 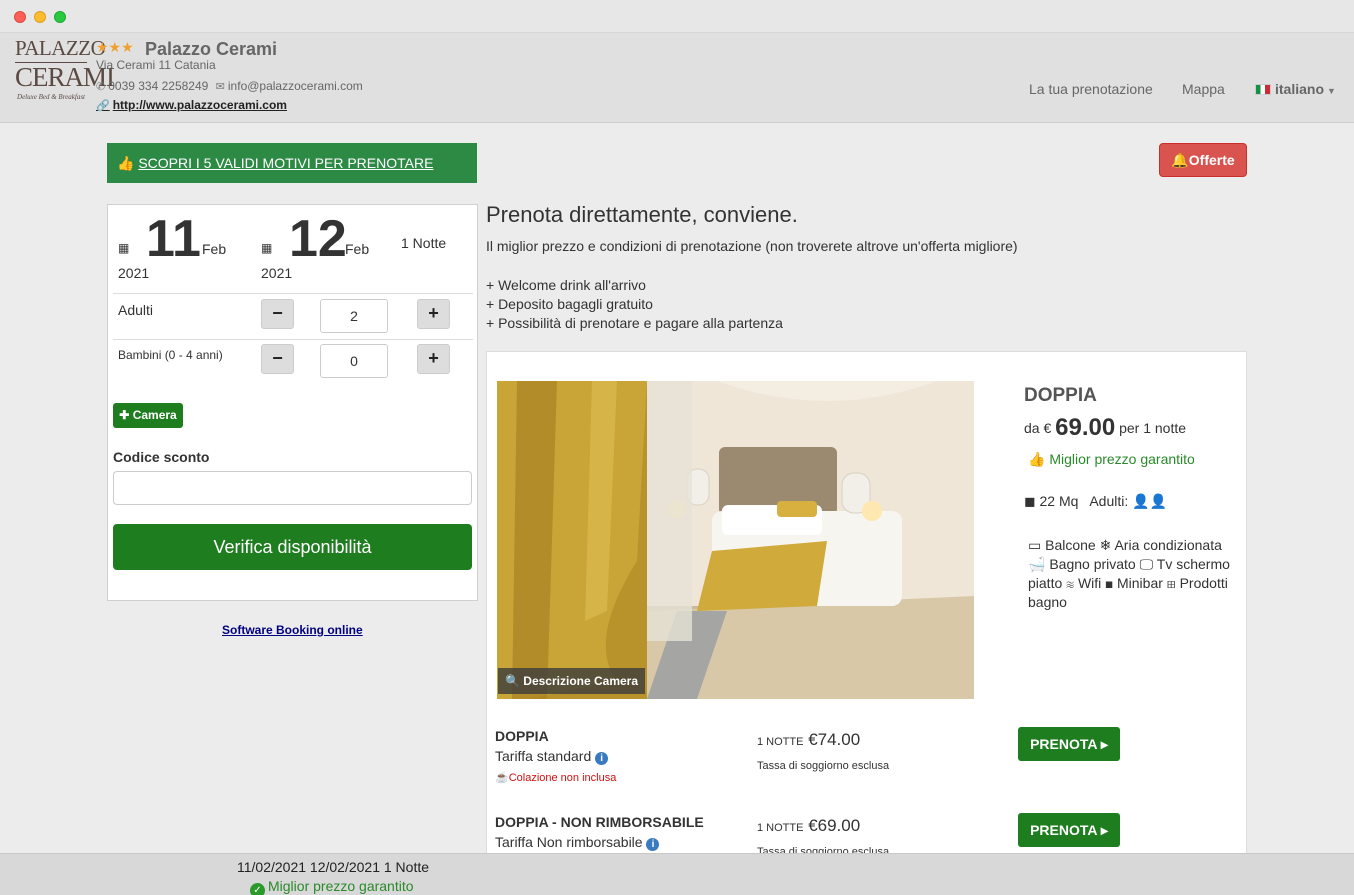 I want to click on rate-type: Tariffa Non rimborsabile i, so click(x=599, y=842).